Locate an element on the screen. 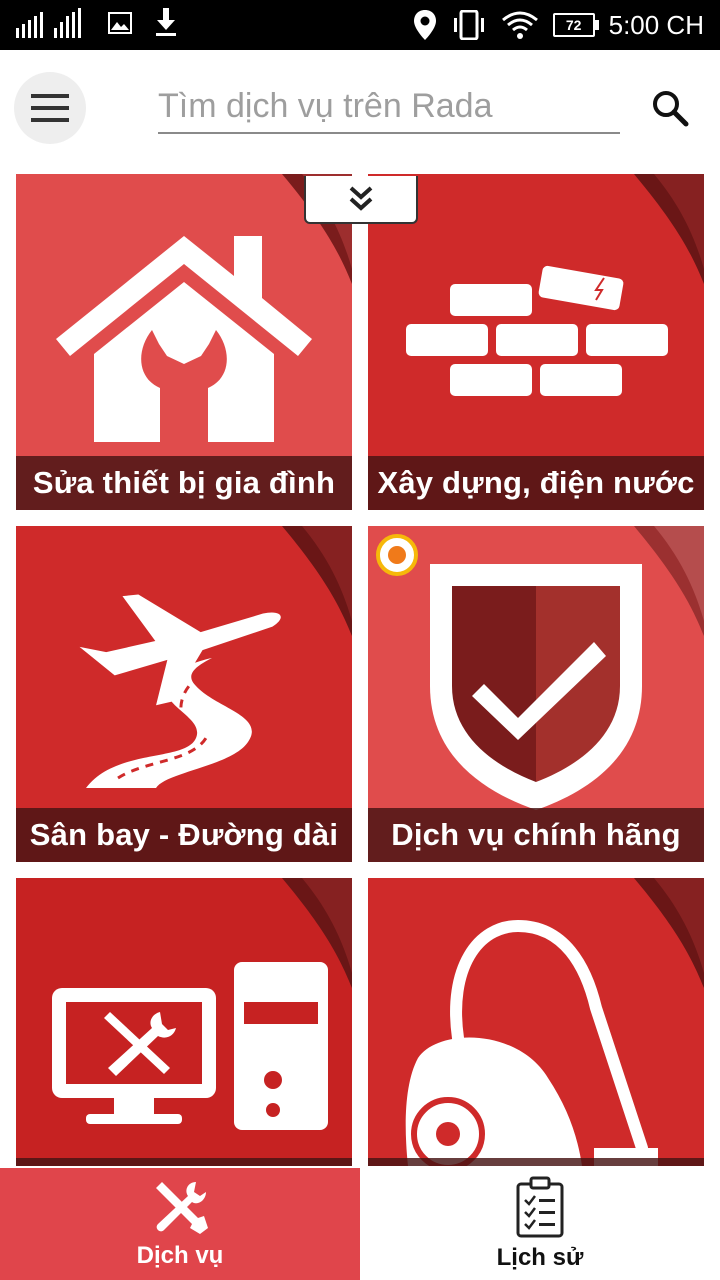  service-tile-official-service: Dịch vụ chính hãng is located at coordinates (536, 694).